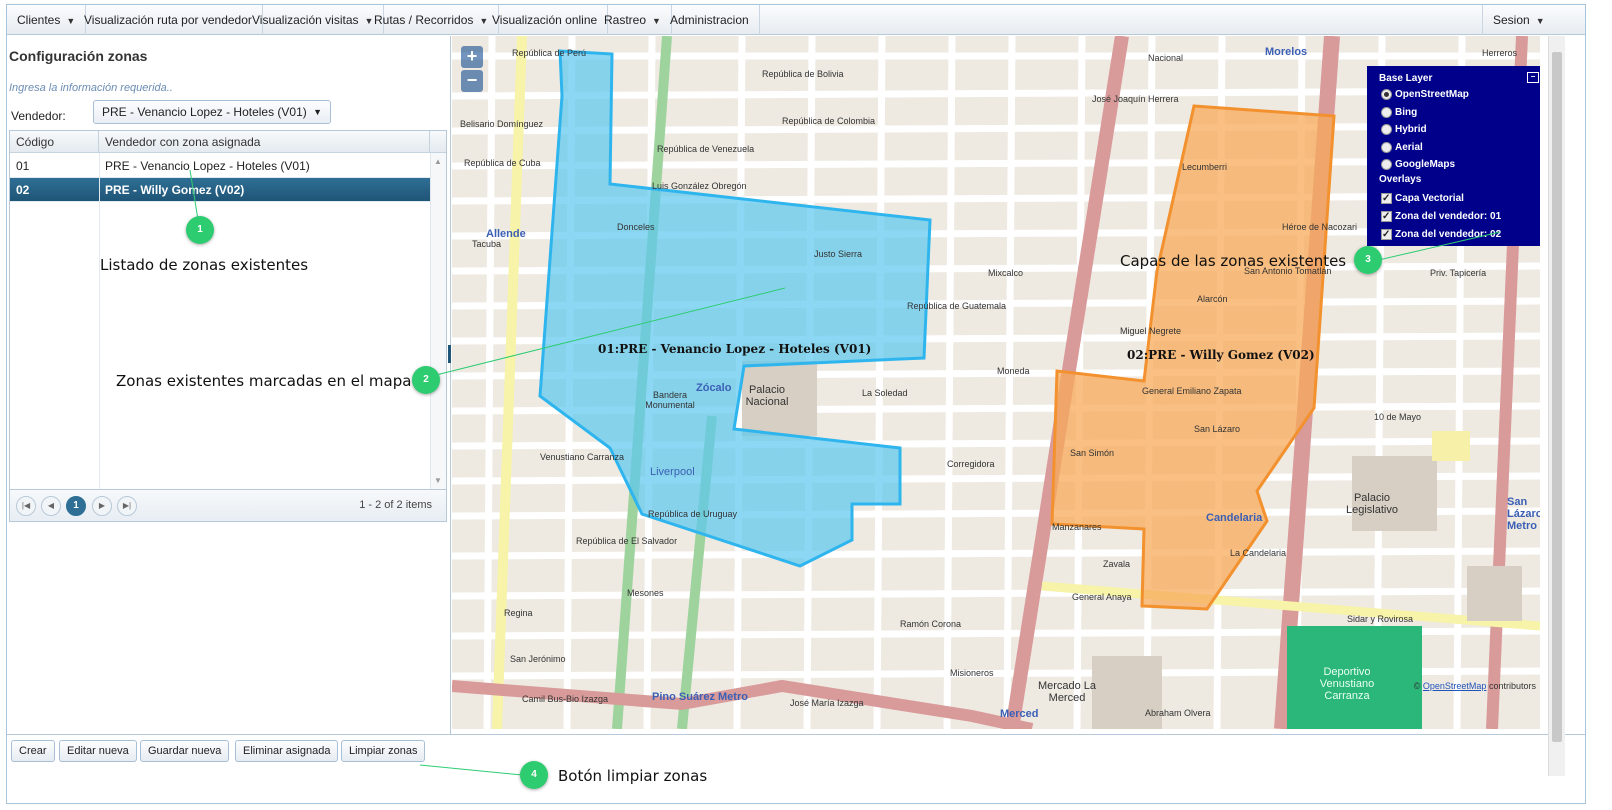 The image size is (1612, 810). What do you see at coordinates (714, 388) in the screenshot?
I see `metro-label: Zócalo` at bounding box center [714, 388].